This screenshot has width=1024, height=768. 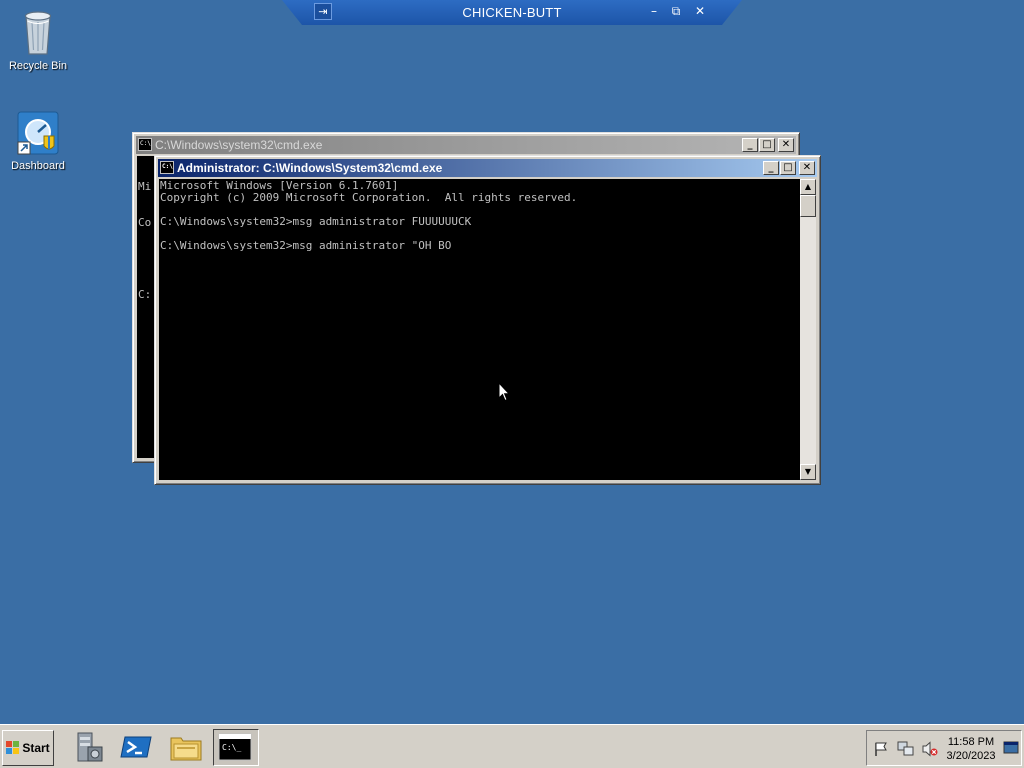 I want to click on start-button: Start, so click(x=28, y=748).